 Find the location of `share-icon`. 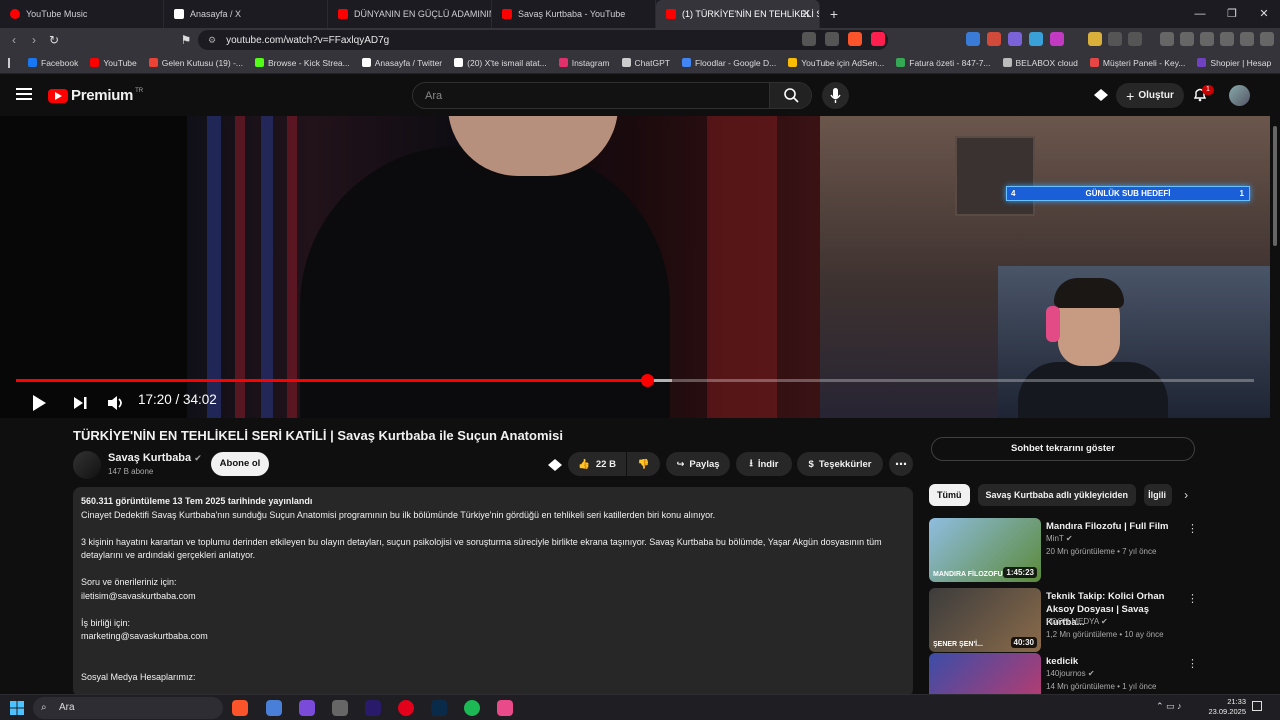

share-icon is located at coordinates (832, 39).